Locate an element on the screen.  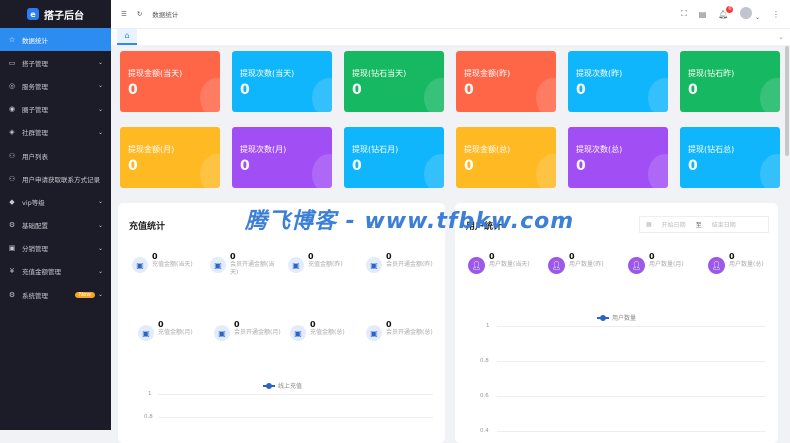
sidebar-item: ◈ 社群管理 ⌄ is located at coordinates (55, 132).